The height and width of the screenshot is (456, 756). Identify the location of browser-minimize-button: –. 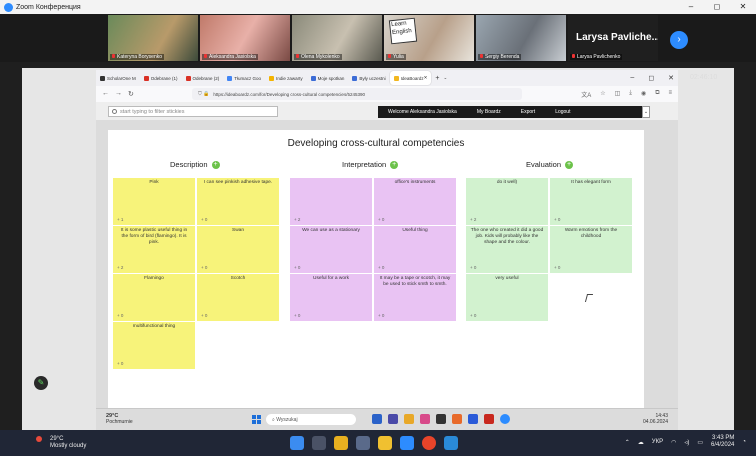
(632, 78).